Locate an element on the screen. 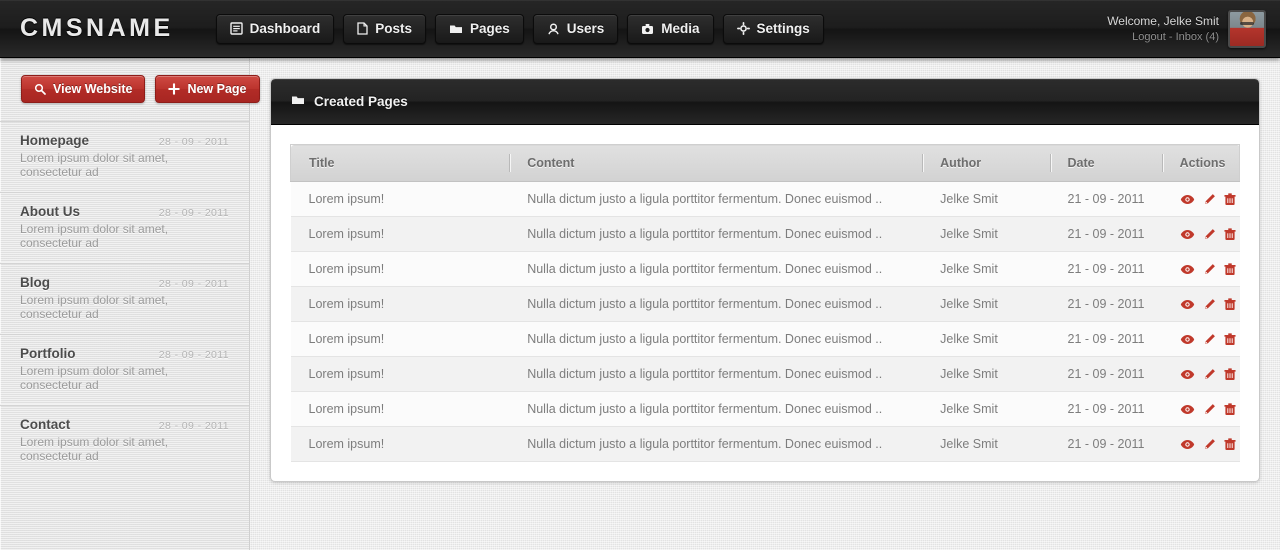 The image size is (1280, 550). nav-item-settings: Settings is located at coordinates (773, 28).